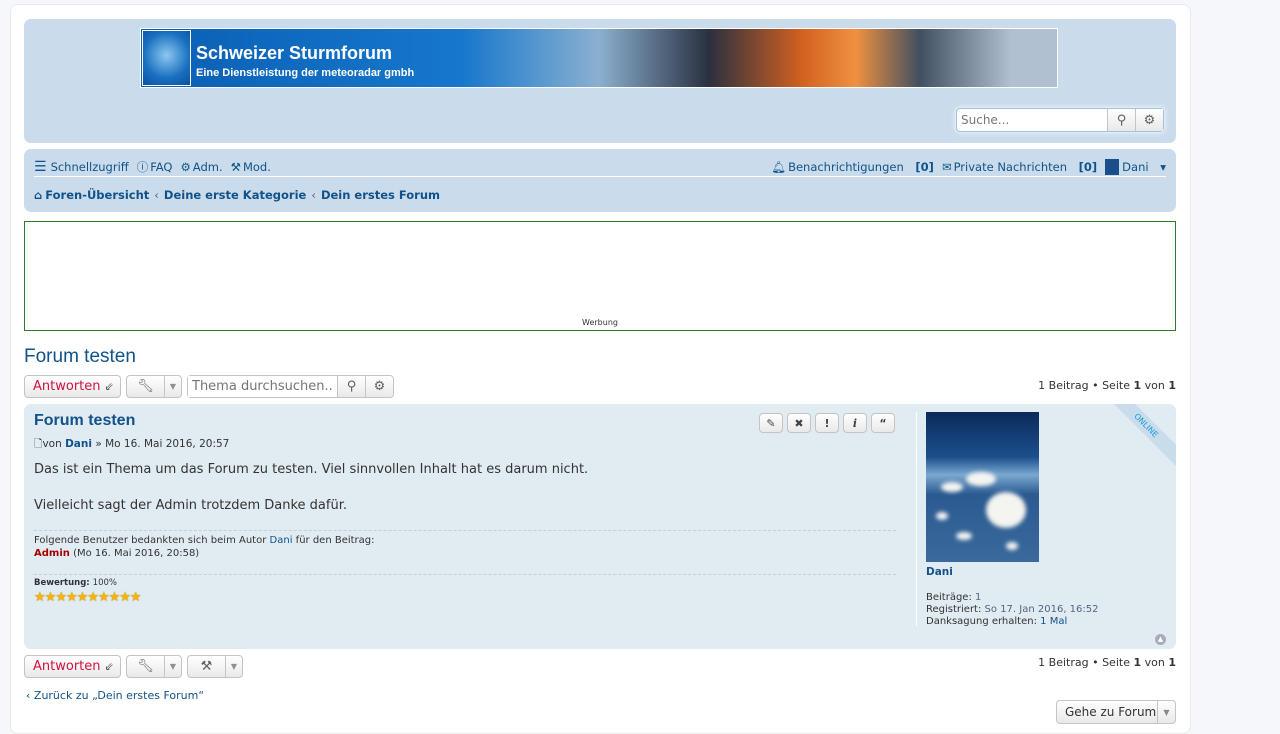 The width and height of the screenshot is (1280, 734). Describe the element at coordinates (380, 195) in the screenshot. I see `breadcrumb-item: Dein erstes Forum` at that location.